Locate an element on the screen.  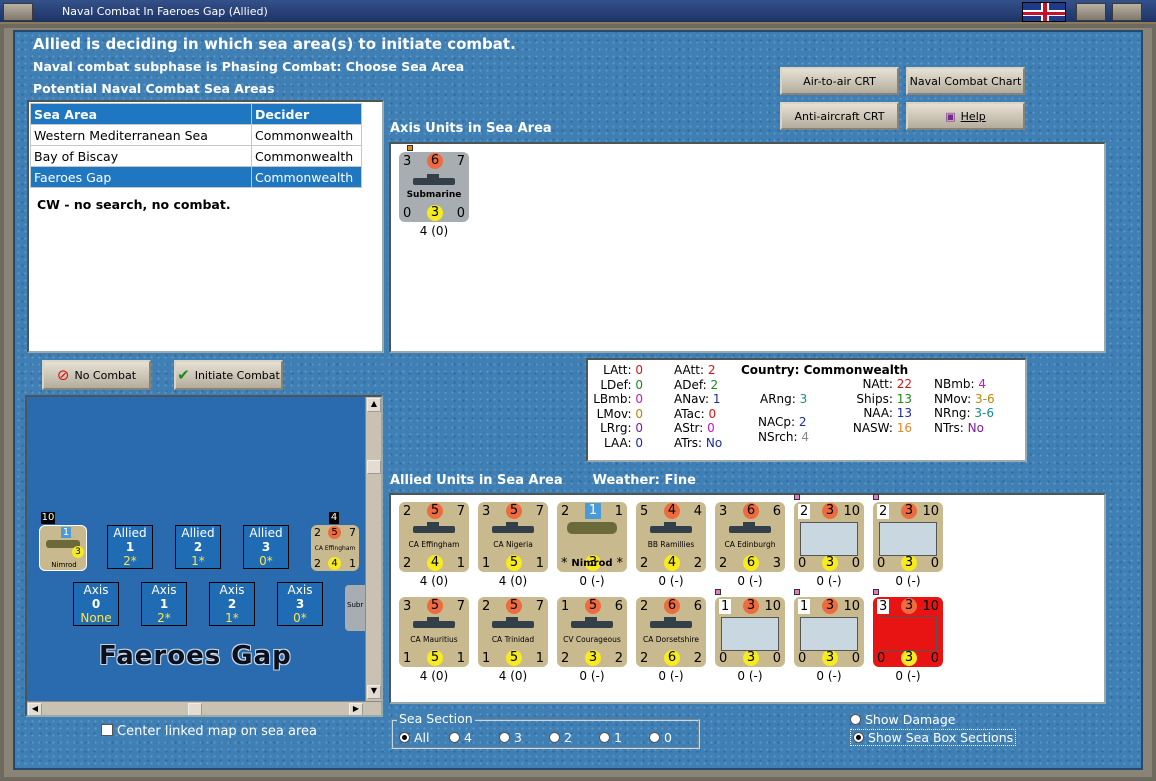
close-button is located at coordinates (1127, 12).